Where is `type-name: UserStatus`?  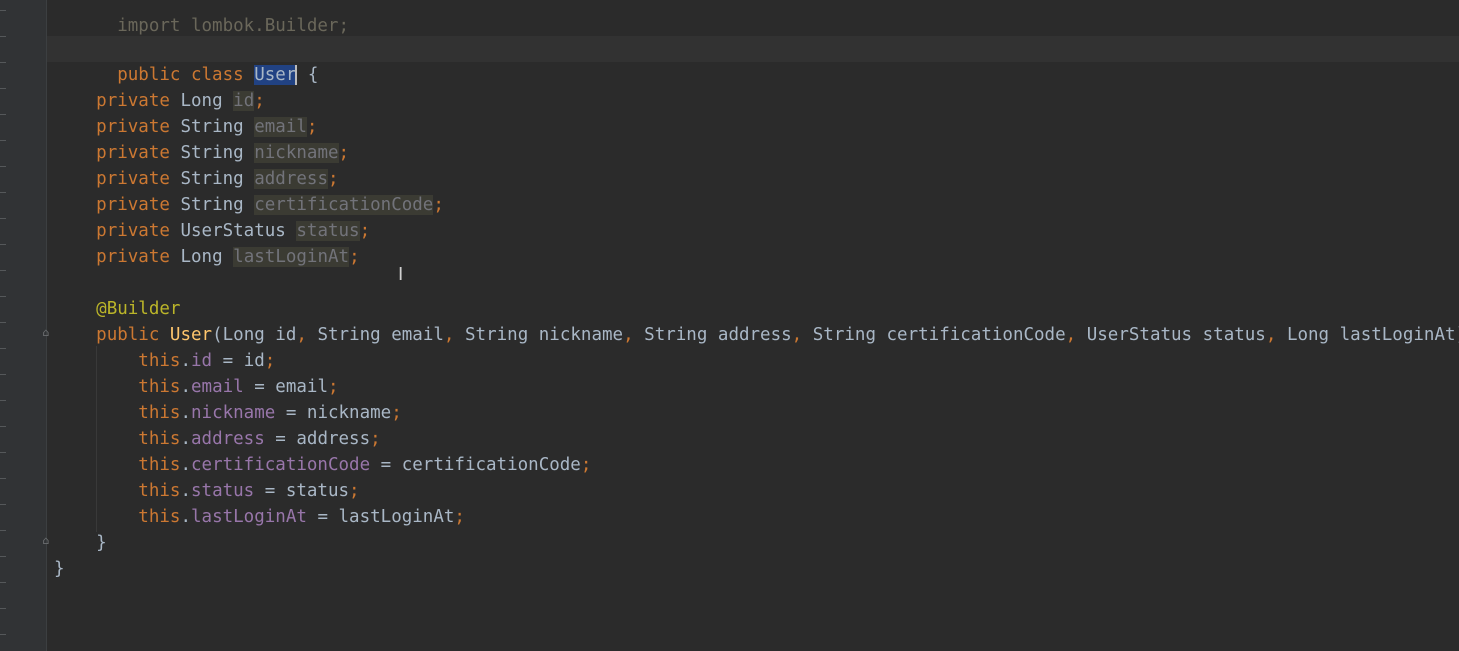 type-name: UserStatus is located at coordinates (233, 231).